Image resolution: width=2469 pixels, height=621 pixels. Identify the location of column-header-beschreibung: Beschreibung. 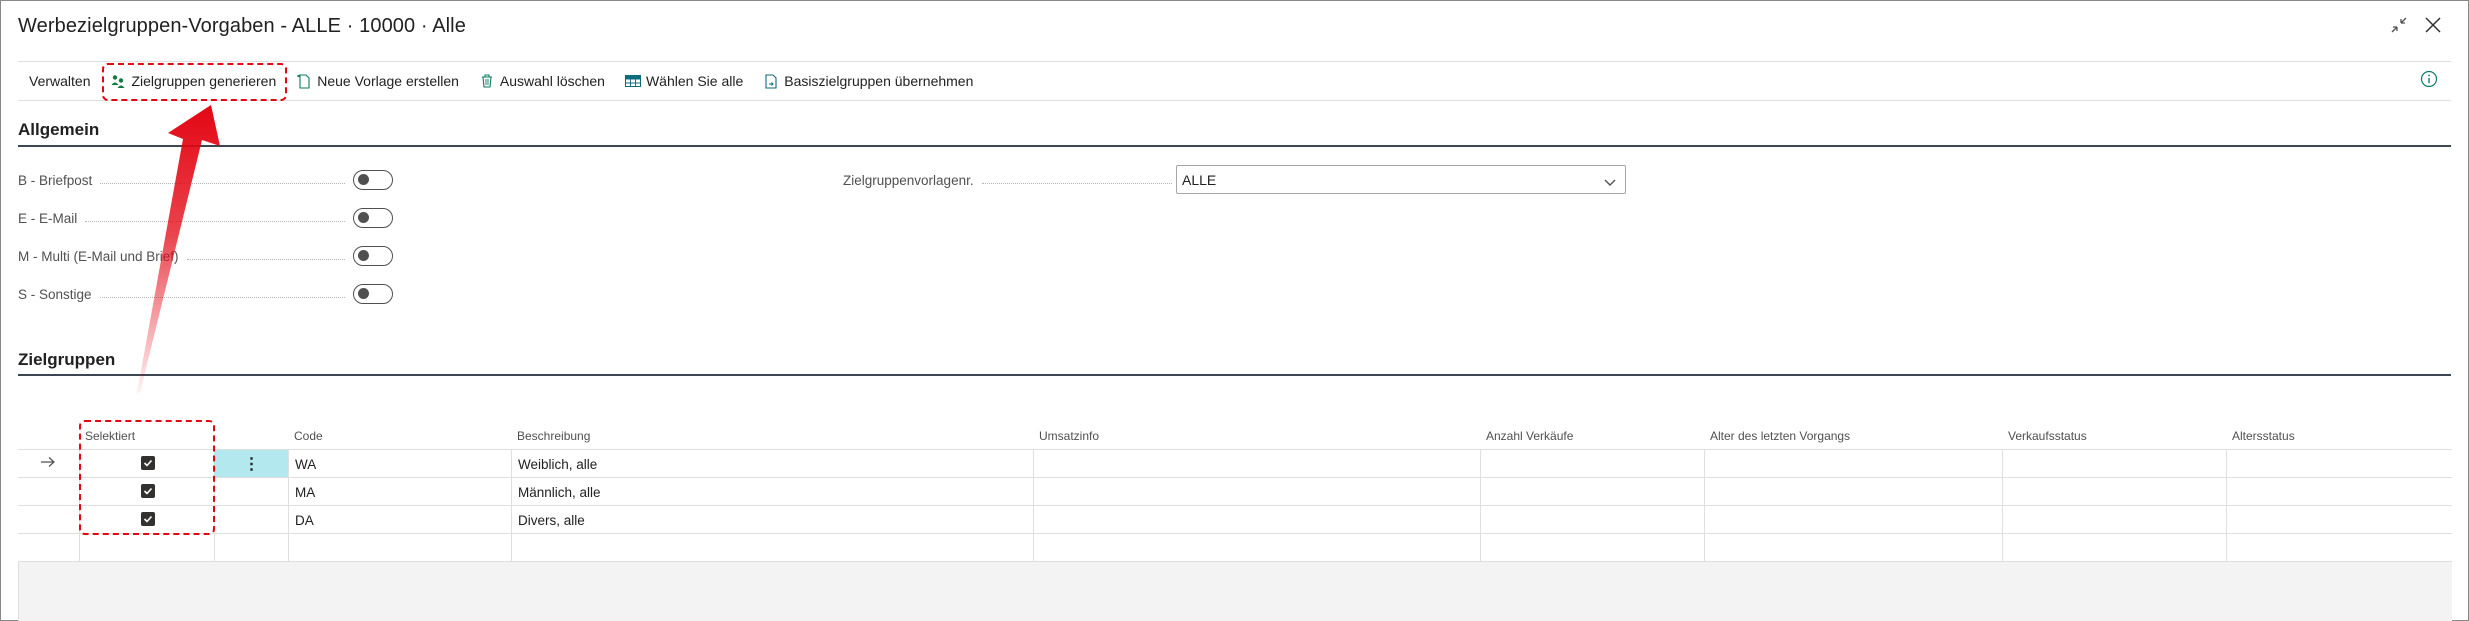
(553, 434).